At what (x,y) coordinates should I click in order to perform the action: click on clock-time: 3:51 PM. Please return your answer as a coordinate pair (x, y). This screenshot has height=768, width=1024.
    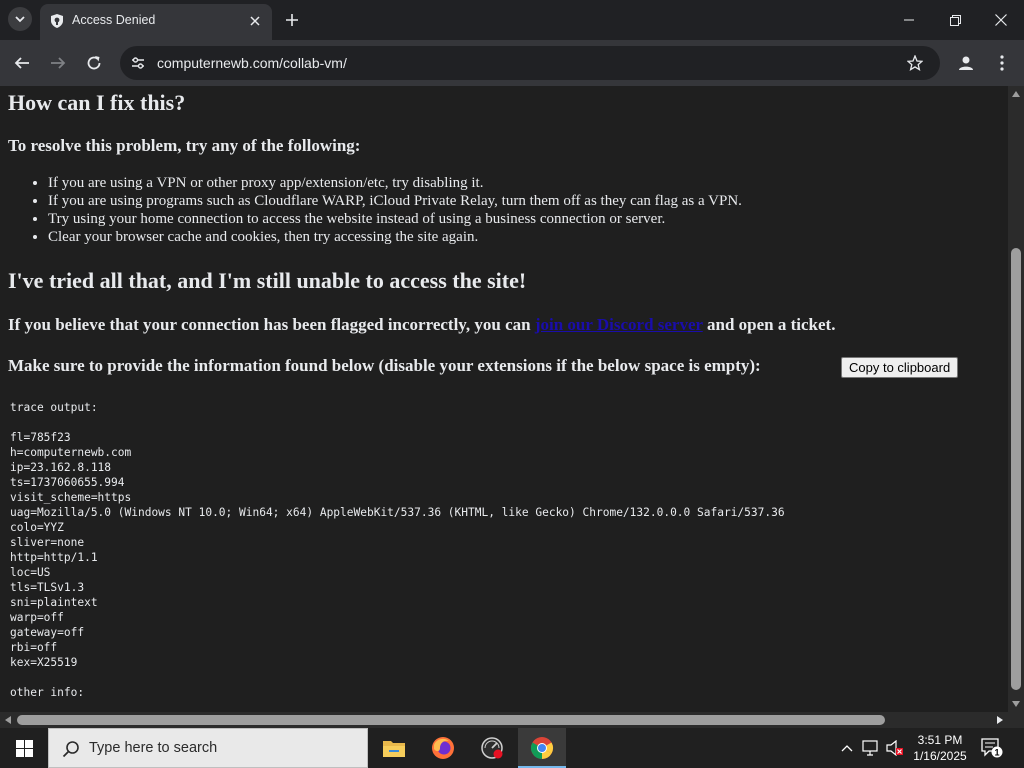
    Looking at the image, I should click on (940, 740).